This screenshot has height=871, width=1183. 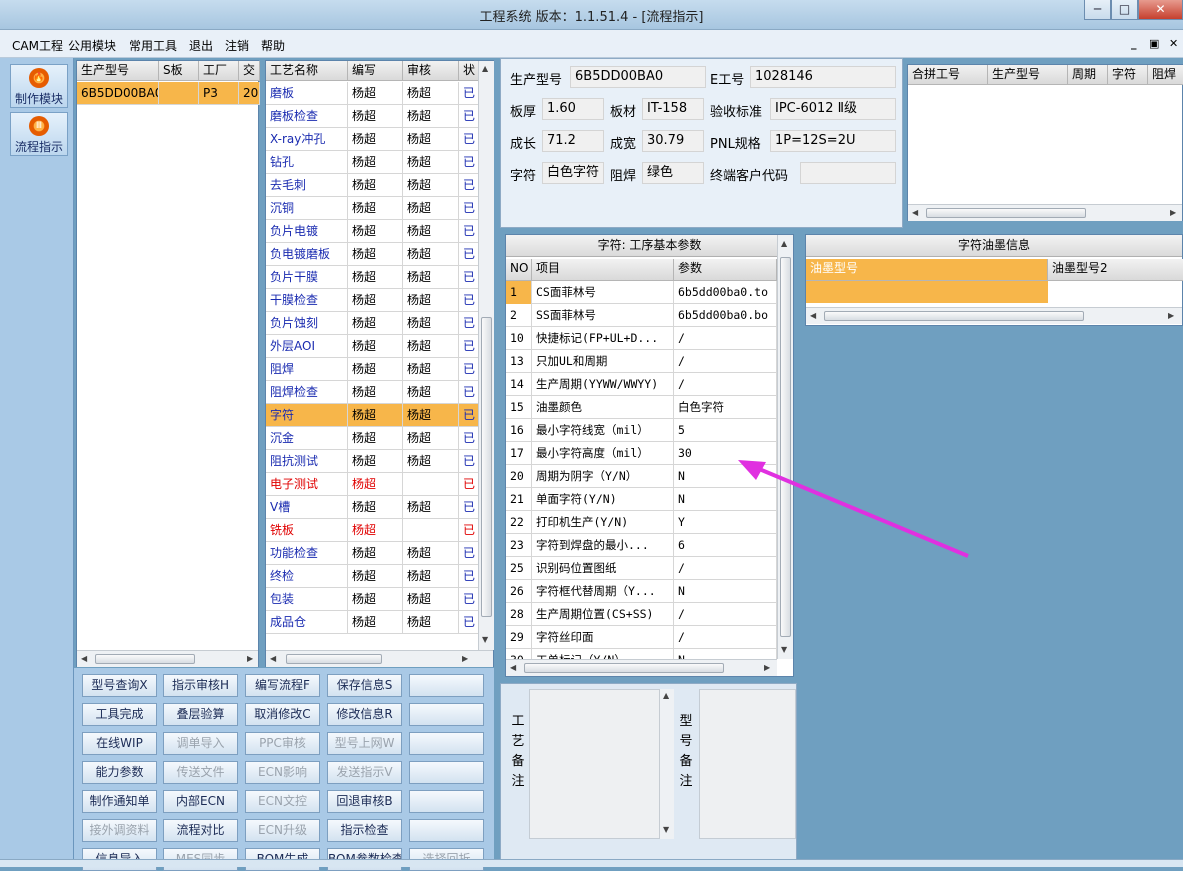 I want to click on menu-exit: 退出, so click(x=201, y=45).